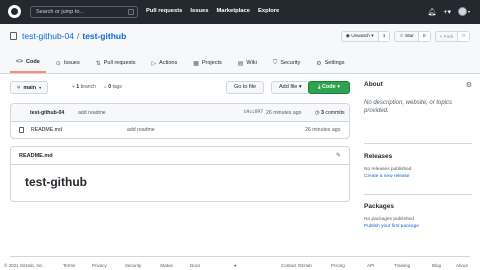  Describe the element at coordinates (334, 63) in the screenshot. I see `tab-settings-label: Settings` at that location.